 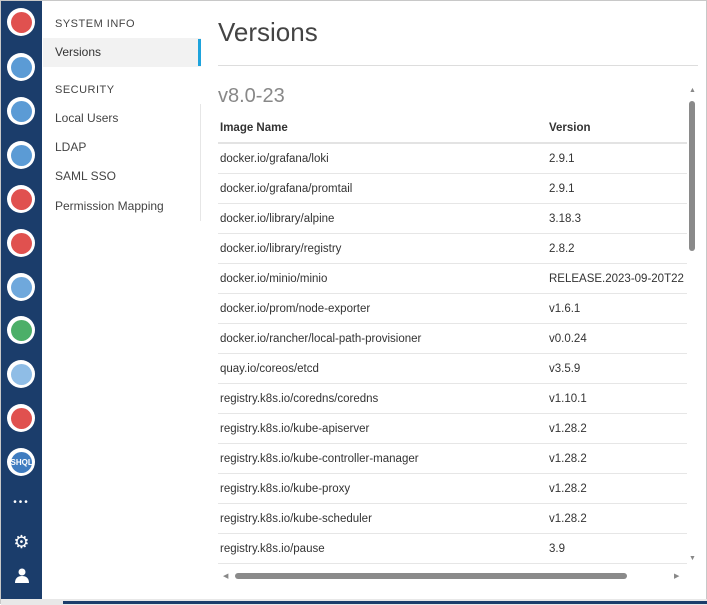 I want to click on app-7-button, so click(x=21, y=287).